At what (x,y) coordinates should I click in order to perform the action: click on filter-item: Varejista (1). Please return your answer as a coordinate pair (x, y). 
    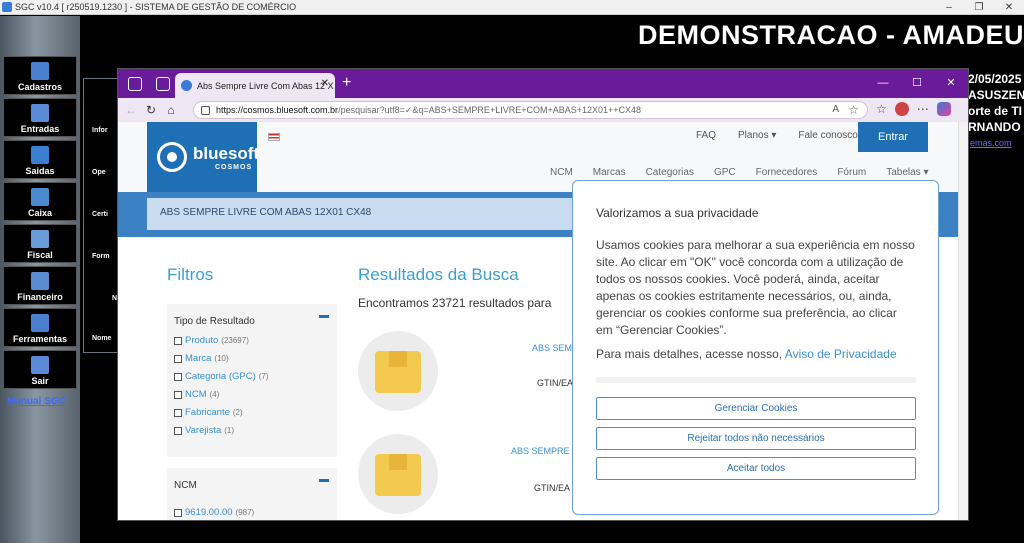
    Looking at the image, I should click on (255, 430).